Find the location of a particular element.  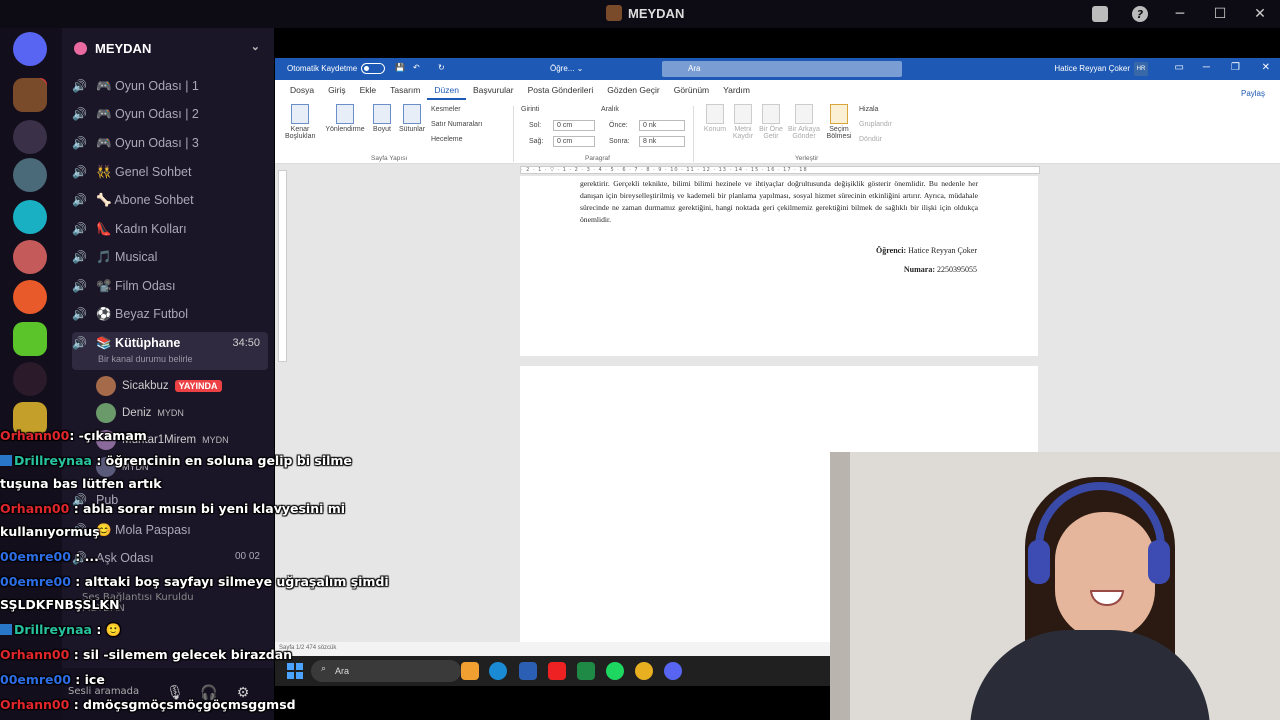

number-line: Numara: 2250395055 is located at coordinates (940, 269).